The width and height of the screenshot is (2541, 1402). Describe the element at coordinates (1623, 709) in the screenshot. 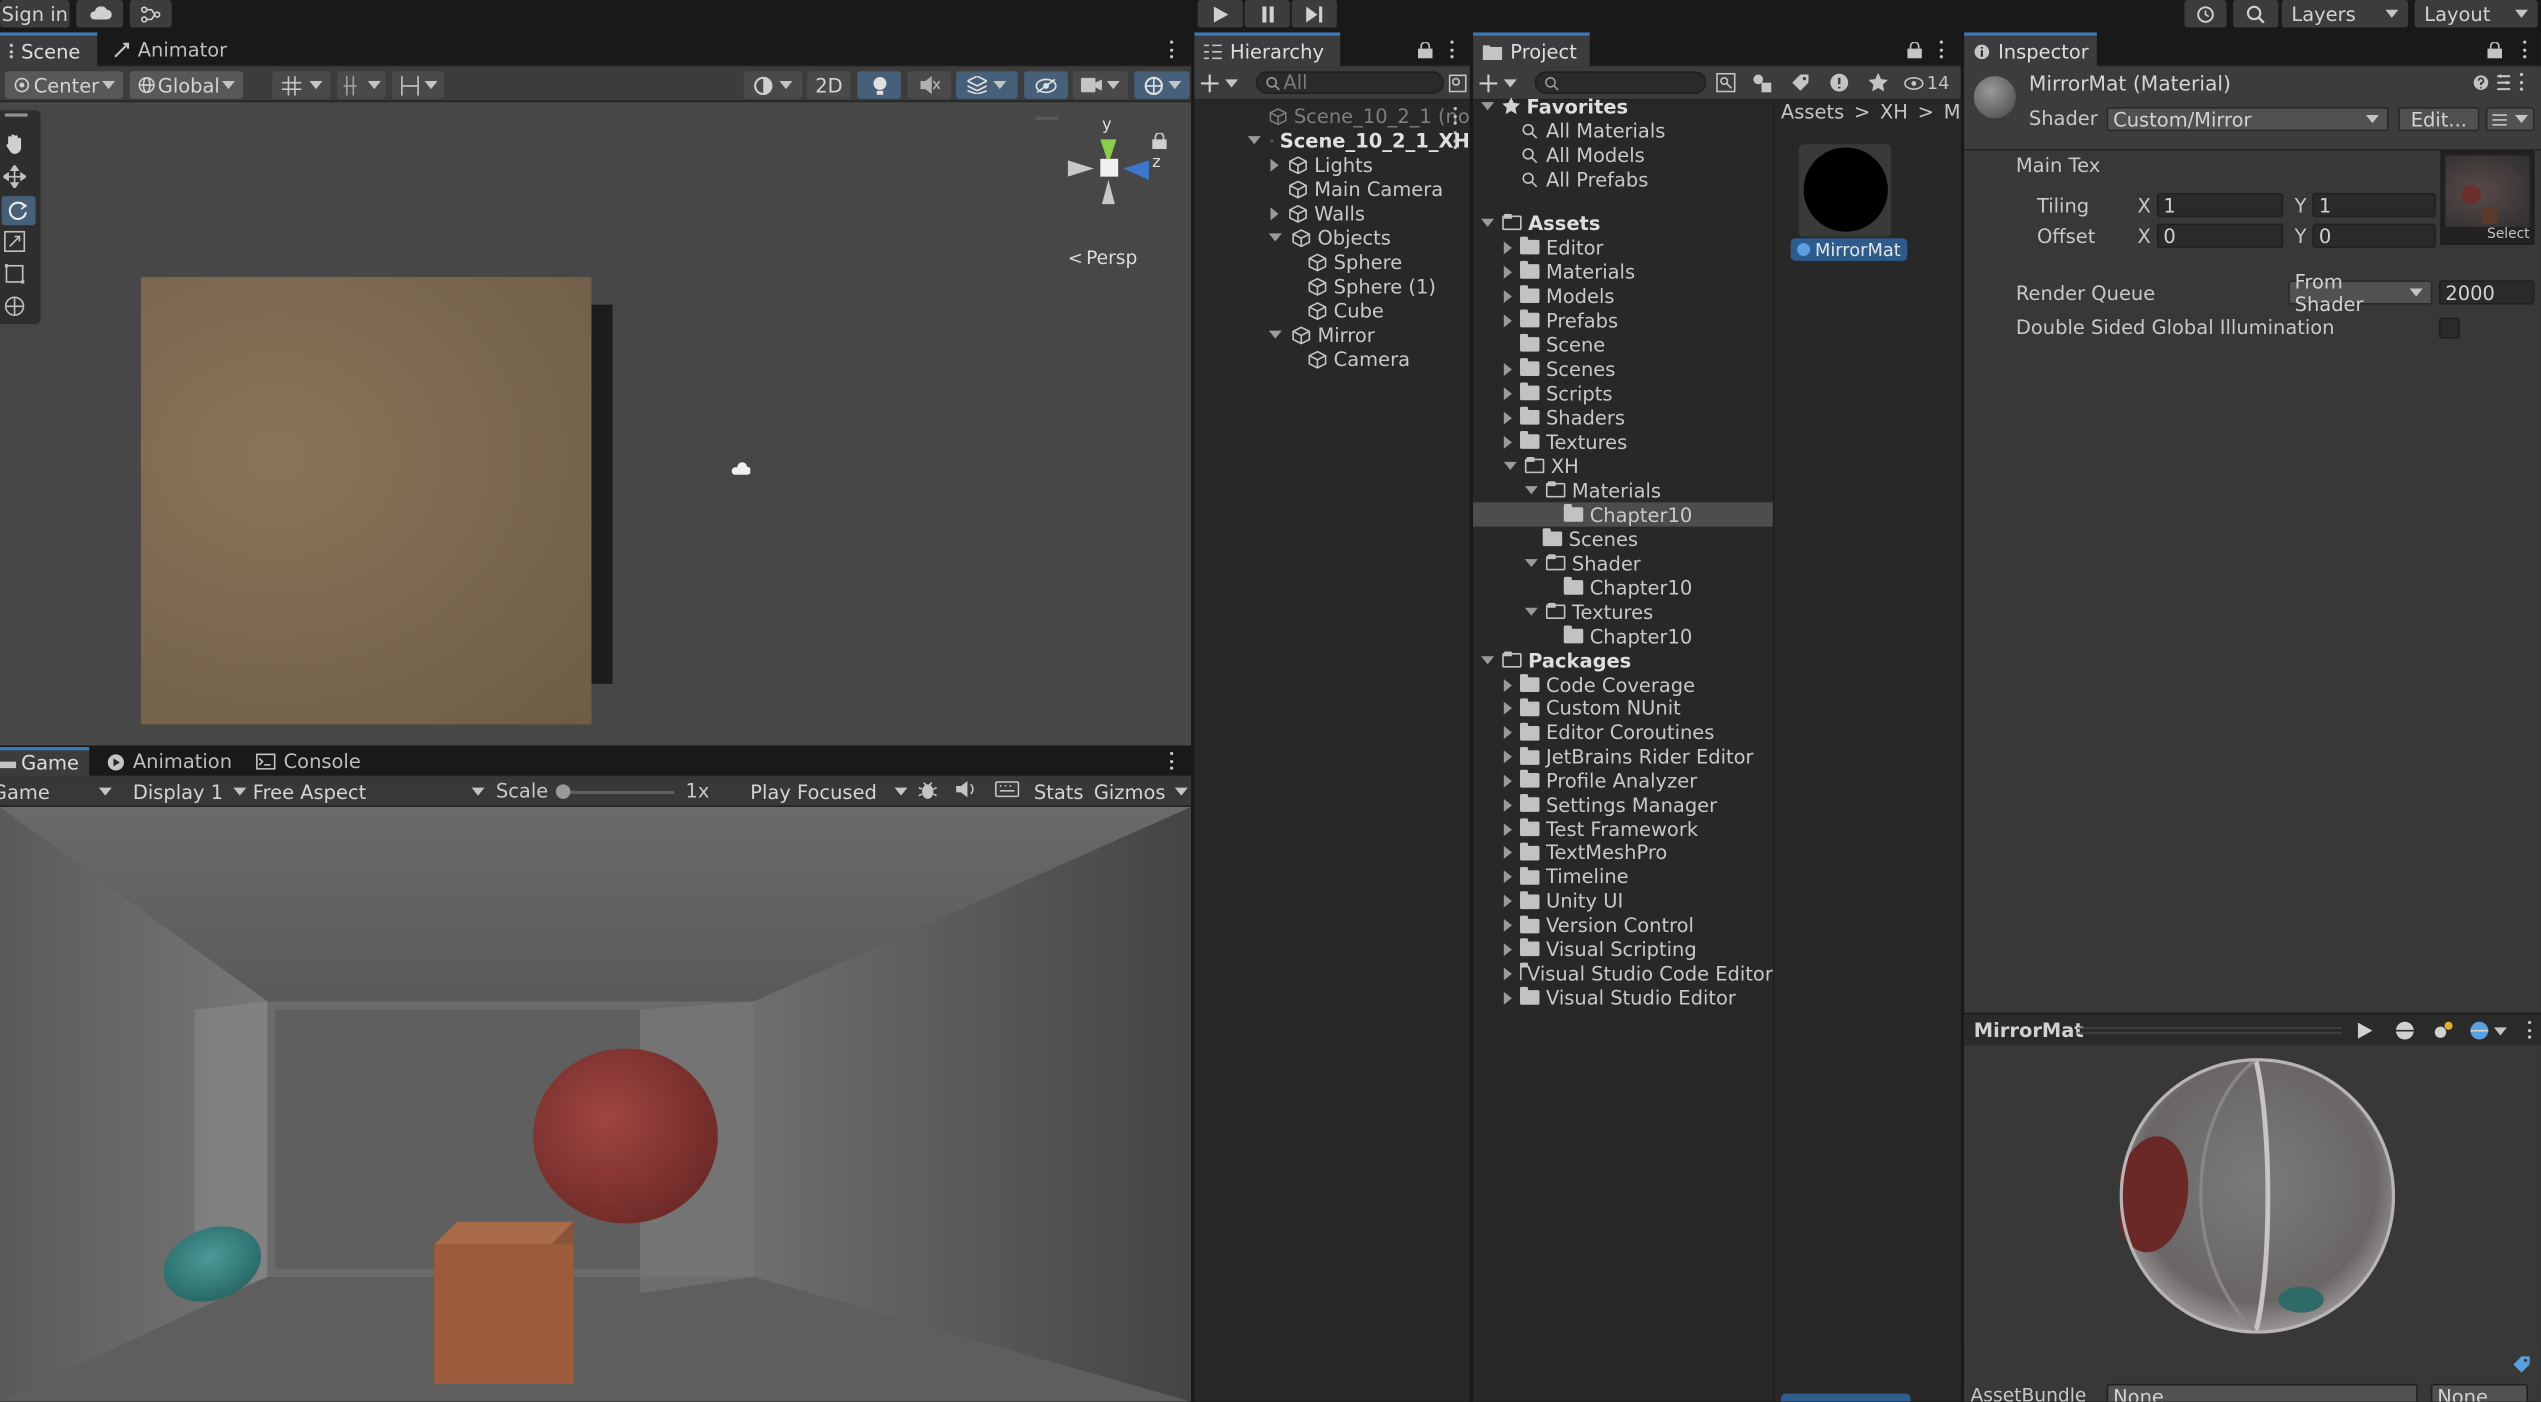

I see `package-item: Custom NUnit` at that location.